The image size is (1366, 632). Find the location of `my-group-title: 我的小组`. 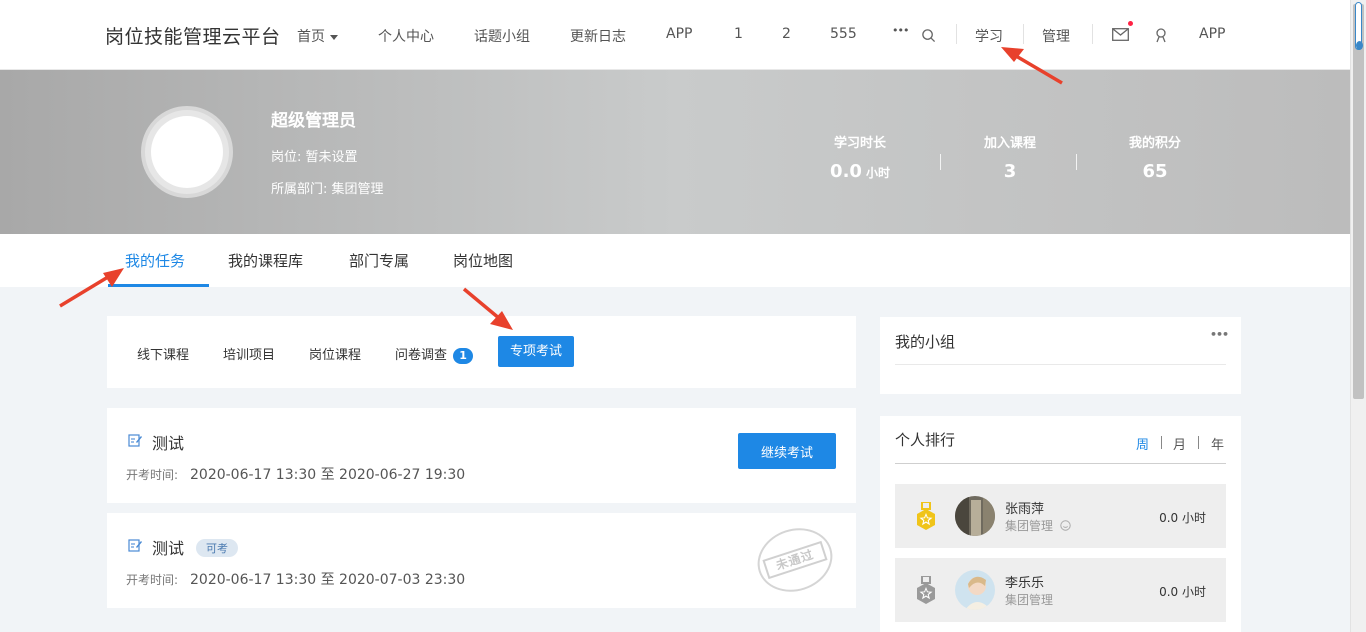

my-group-title: 我的小组 is located at coordinates (925, 342).